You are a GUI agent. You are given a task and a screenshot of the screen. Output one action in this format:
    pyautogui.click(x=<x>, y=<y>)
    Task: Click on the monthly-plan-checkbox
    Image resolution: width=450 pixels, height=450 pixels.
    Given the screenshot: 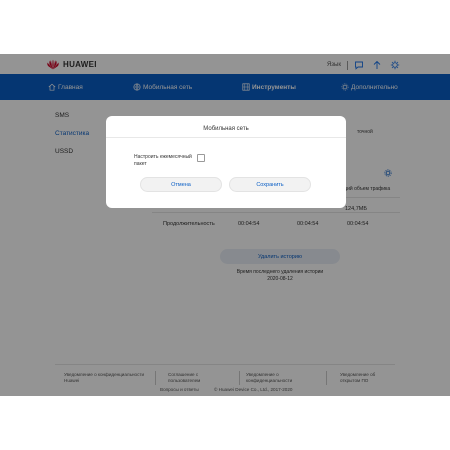 What is the action you would take?
    pyautogui.click(x=201, y=158)
    